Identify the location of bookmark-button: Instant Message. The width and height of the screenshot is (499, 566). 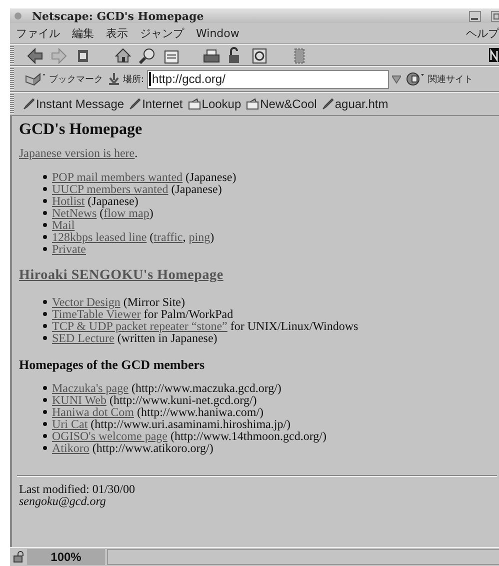
(73, 104).